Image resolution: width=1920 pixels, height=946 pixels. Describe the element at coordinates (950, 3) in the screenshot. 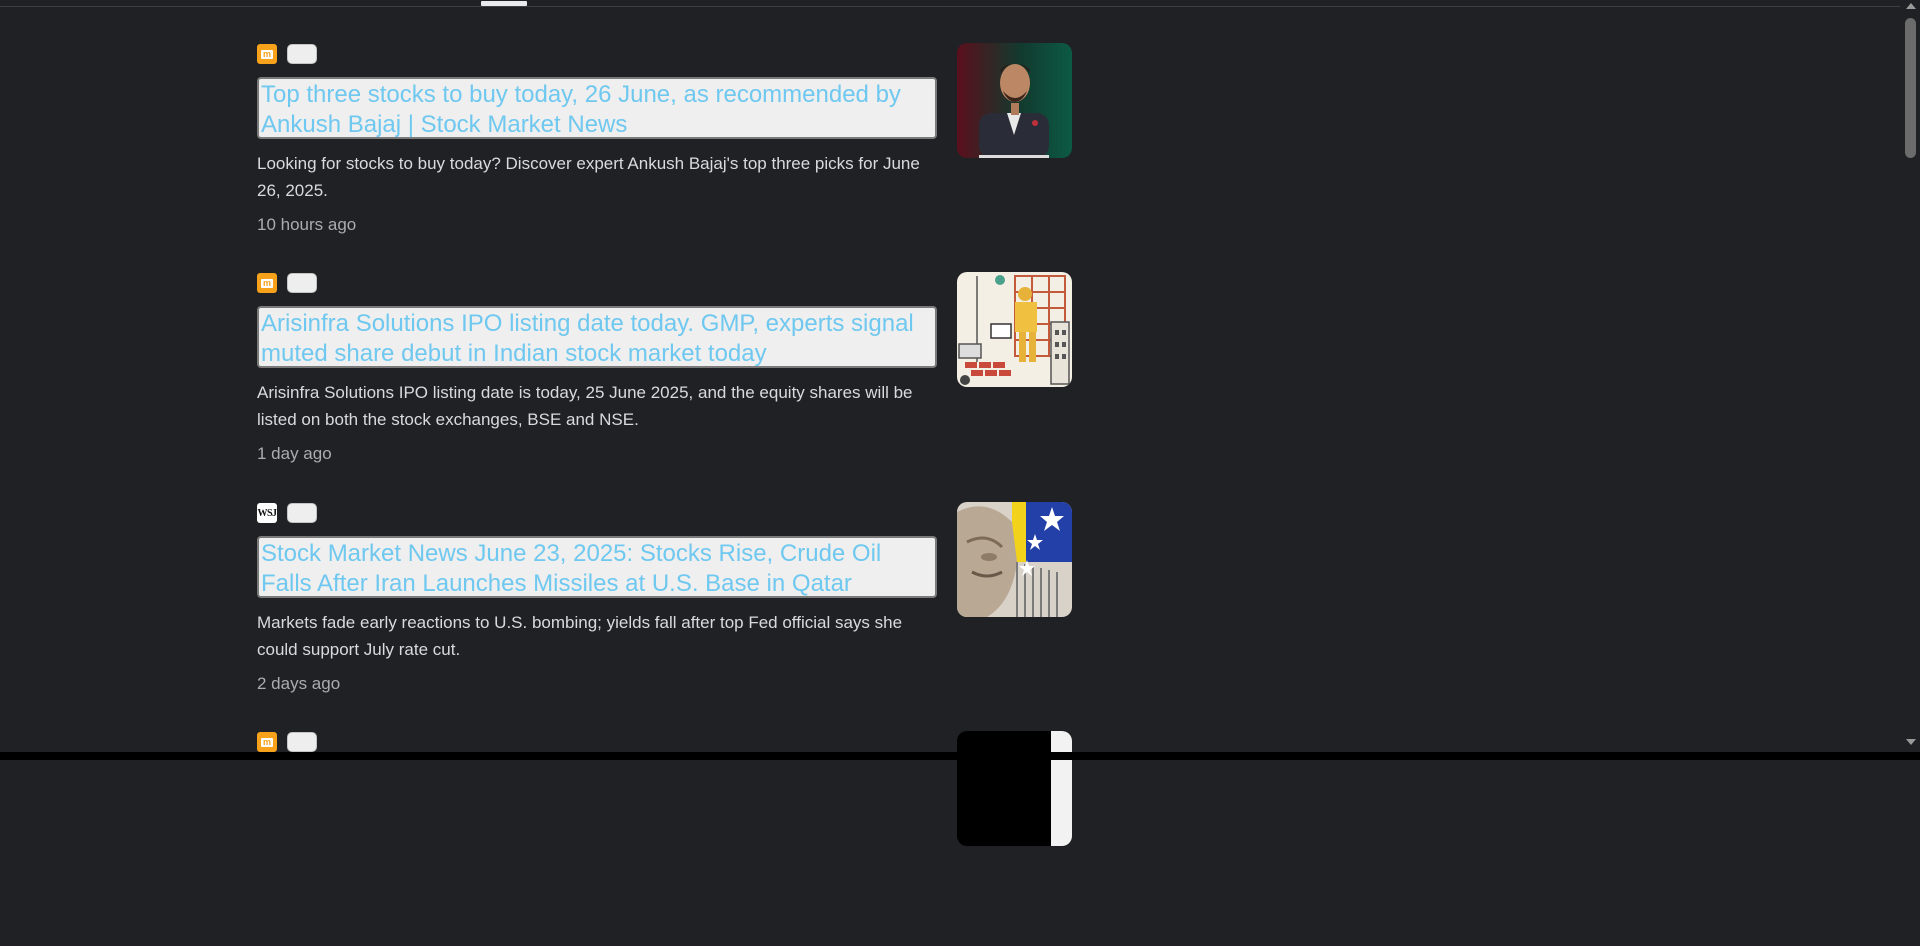

I see `tab-bar` at that location.